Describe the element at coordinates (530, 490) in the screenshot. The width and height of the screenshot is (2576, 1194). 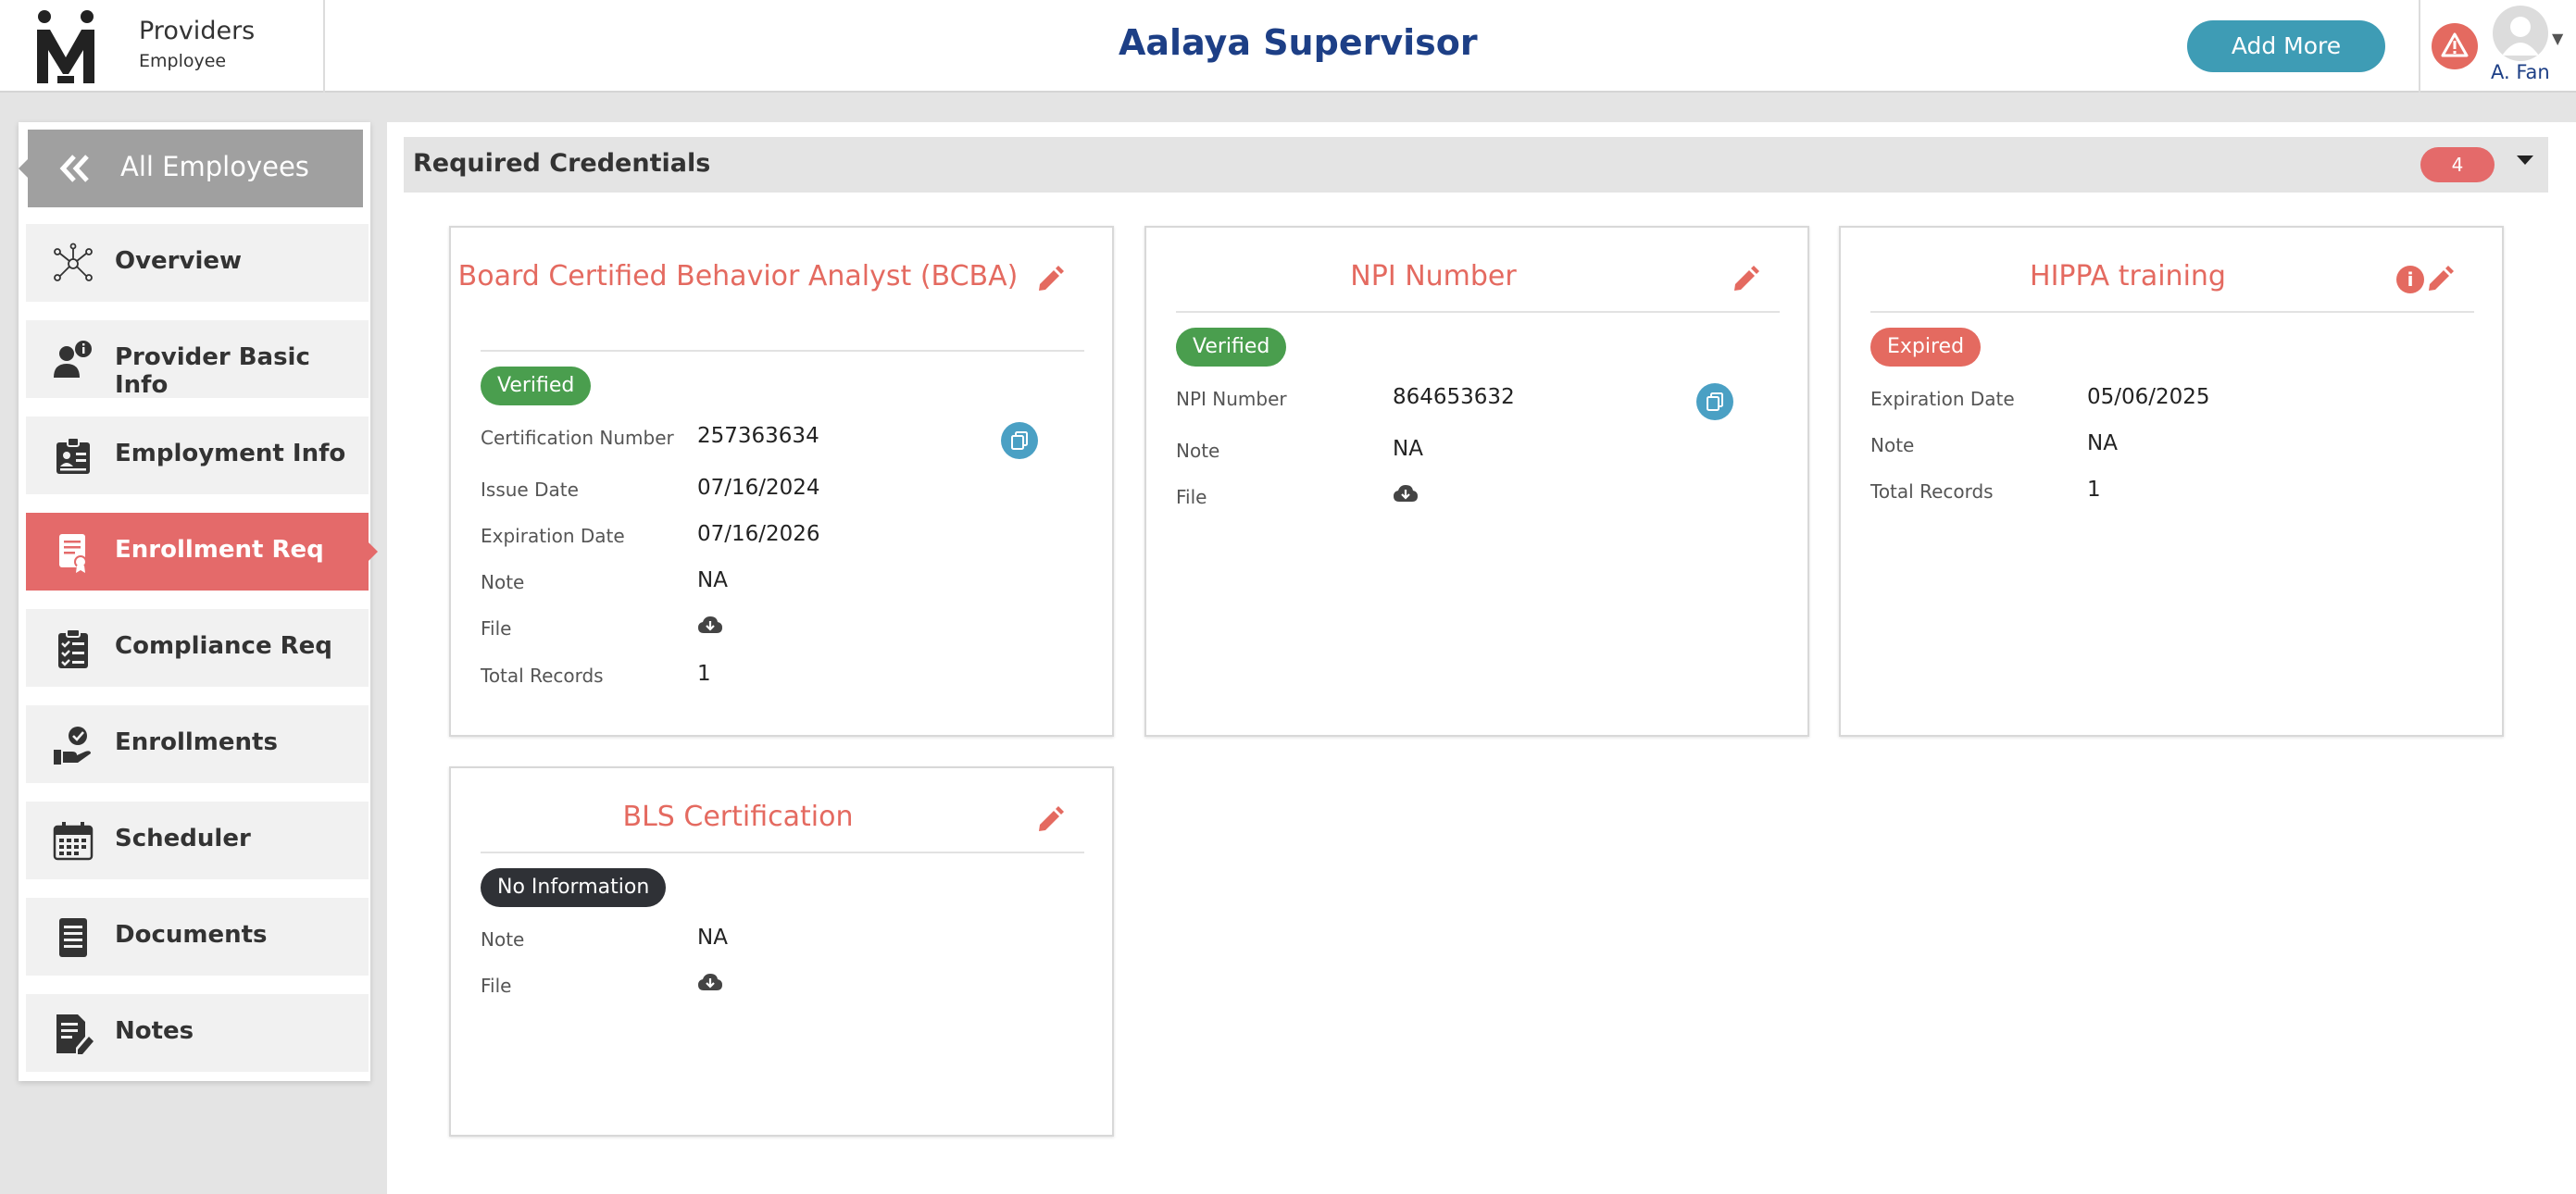
I see `field-label: Issue Date` at that location.